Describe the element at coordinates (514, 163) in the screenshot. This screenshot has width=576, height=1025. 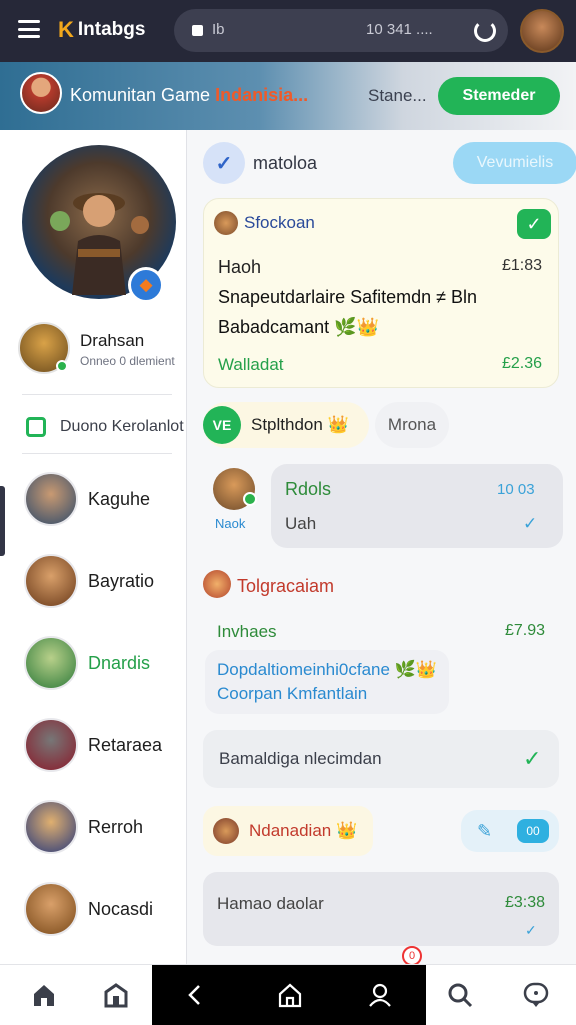
I see `channel-action-button: Vevumielis` at that location.